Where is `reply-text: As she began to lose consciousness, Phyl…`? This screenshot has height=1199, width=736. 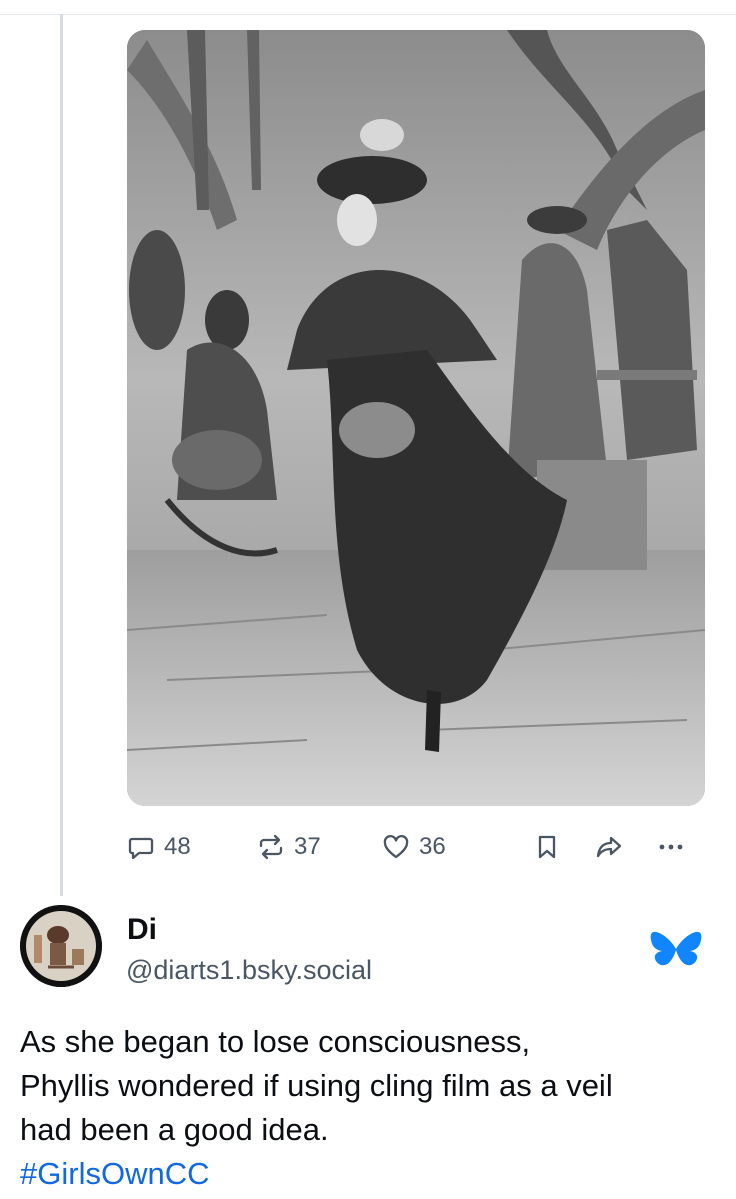 reply-text: As she began to lose consciousness, Phyl… is located at coordinates (370, 1108).